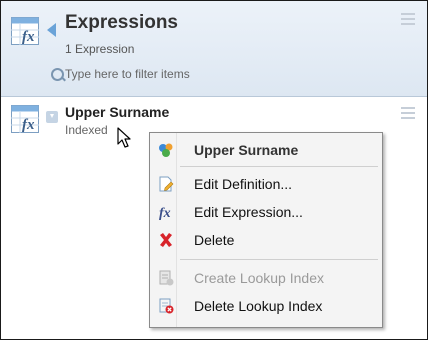 This screenshot has width=428, height=340. I want to click on expression-count: 1 Expression, so click(100, 49).